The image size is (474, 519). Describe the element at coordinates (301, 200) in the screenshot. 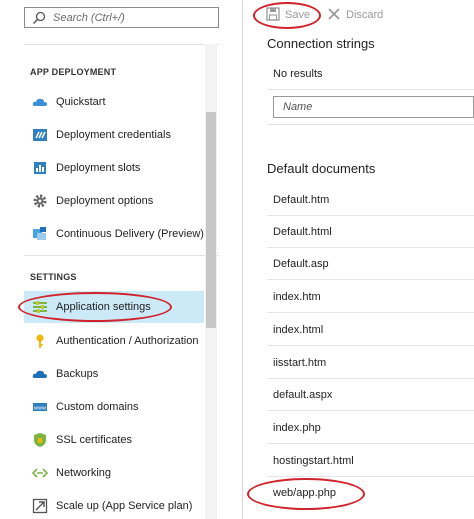

I see `default-document-name: Default.htm` at that location.